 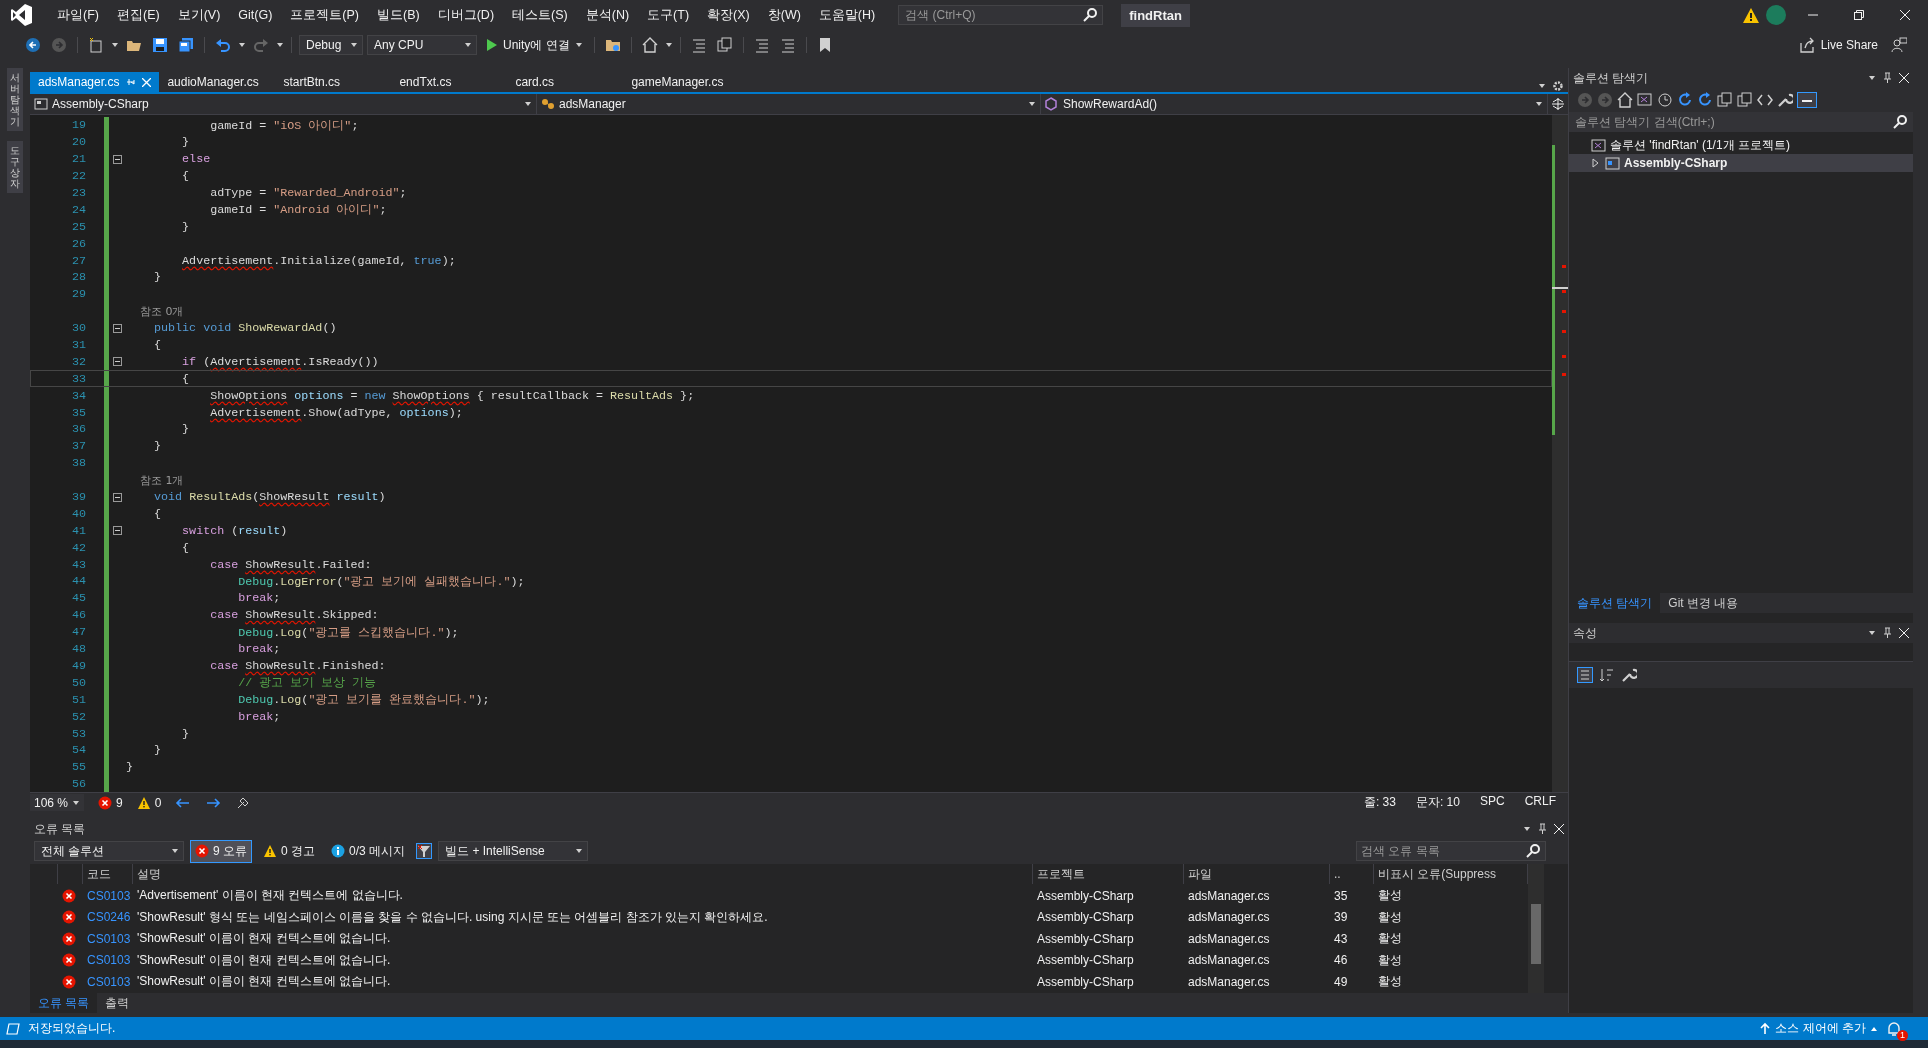 I want to click on warning-count: 0, so click(x=158, y=802).